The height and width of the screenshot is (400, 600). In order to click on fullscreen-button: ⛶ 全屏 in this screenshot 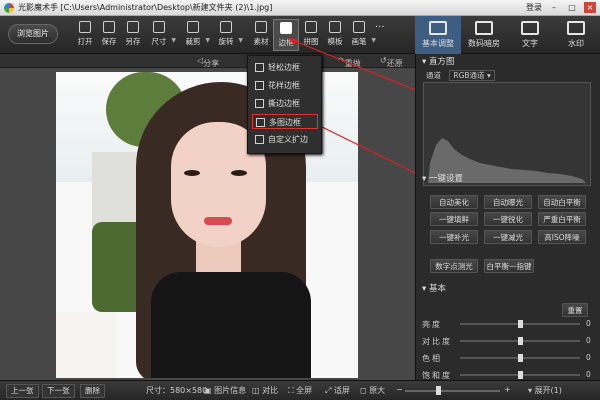, I will do `click(300, 390)`.